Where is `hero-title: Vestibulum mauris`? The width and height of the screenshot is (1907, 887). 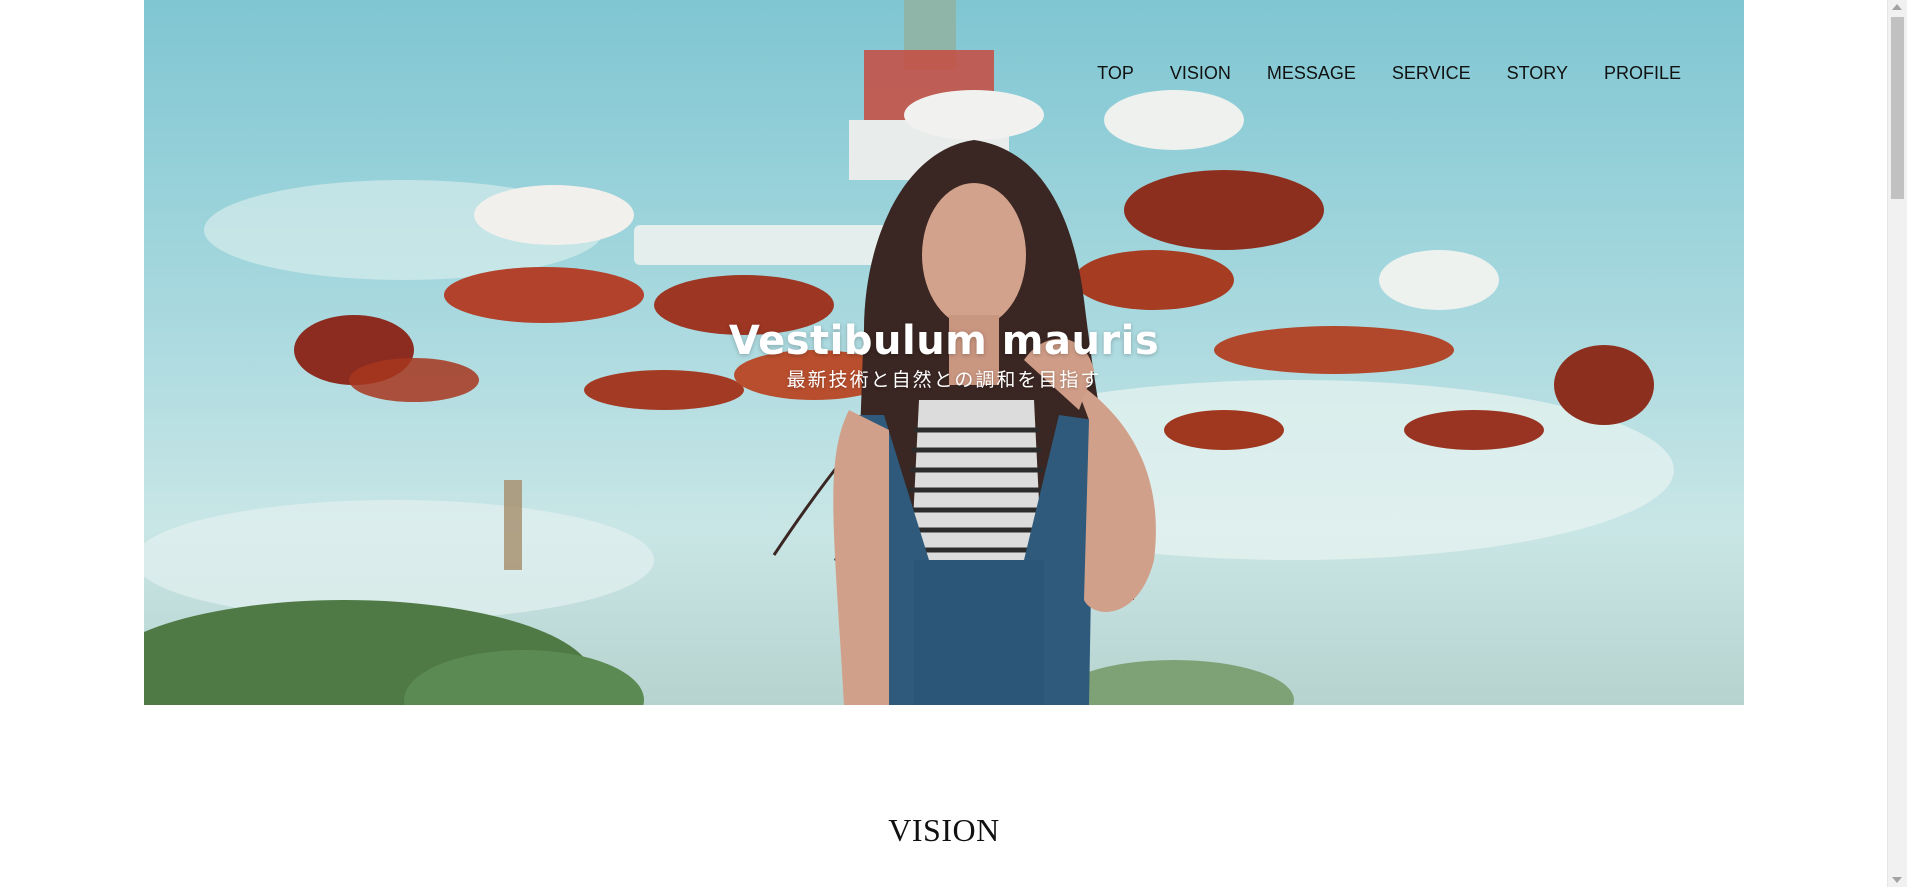
hero-title: Vestibulum mauris is located at coordinates (944, 341).